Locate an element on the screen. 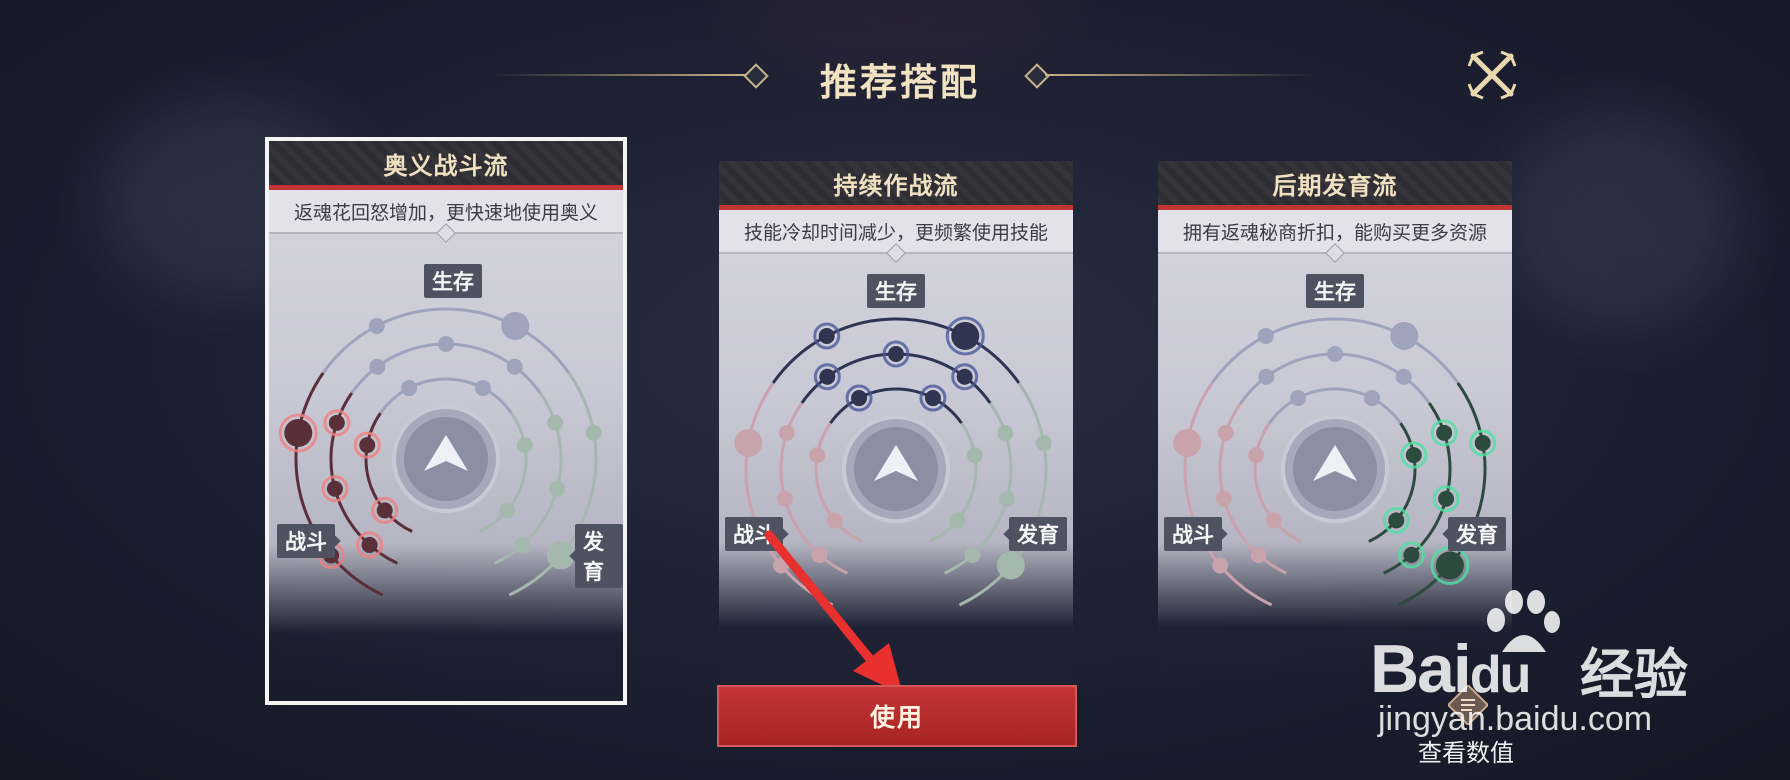 The image size is (1790, 780). red-arrow-annotation is located at coordinates (833, 612).